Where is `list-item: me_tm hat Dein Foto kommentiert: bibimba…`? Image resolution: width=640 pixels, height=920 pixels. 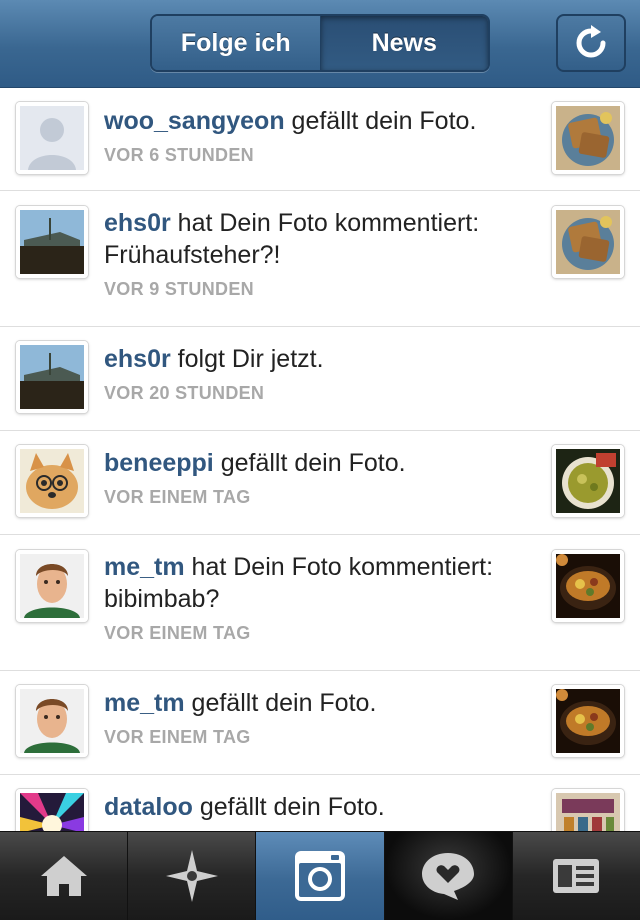
list-item: me_tm hat Dein Foto kommentiert: bibimba… is located at coordinates (320, 603).